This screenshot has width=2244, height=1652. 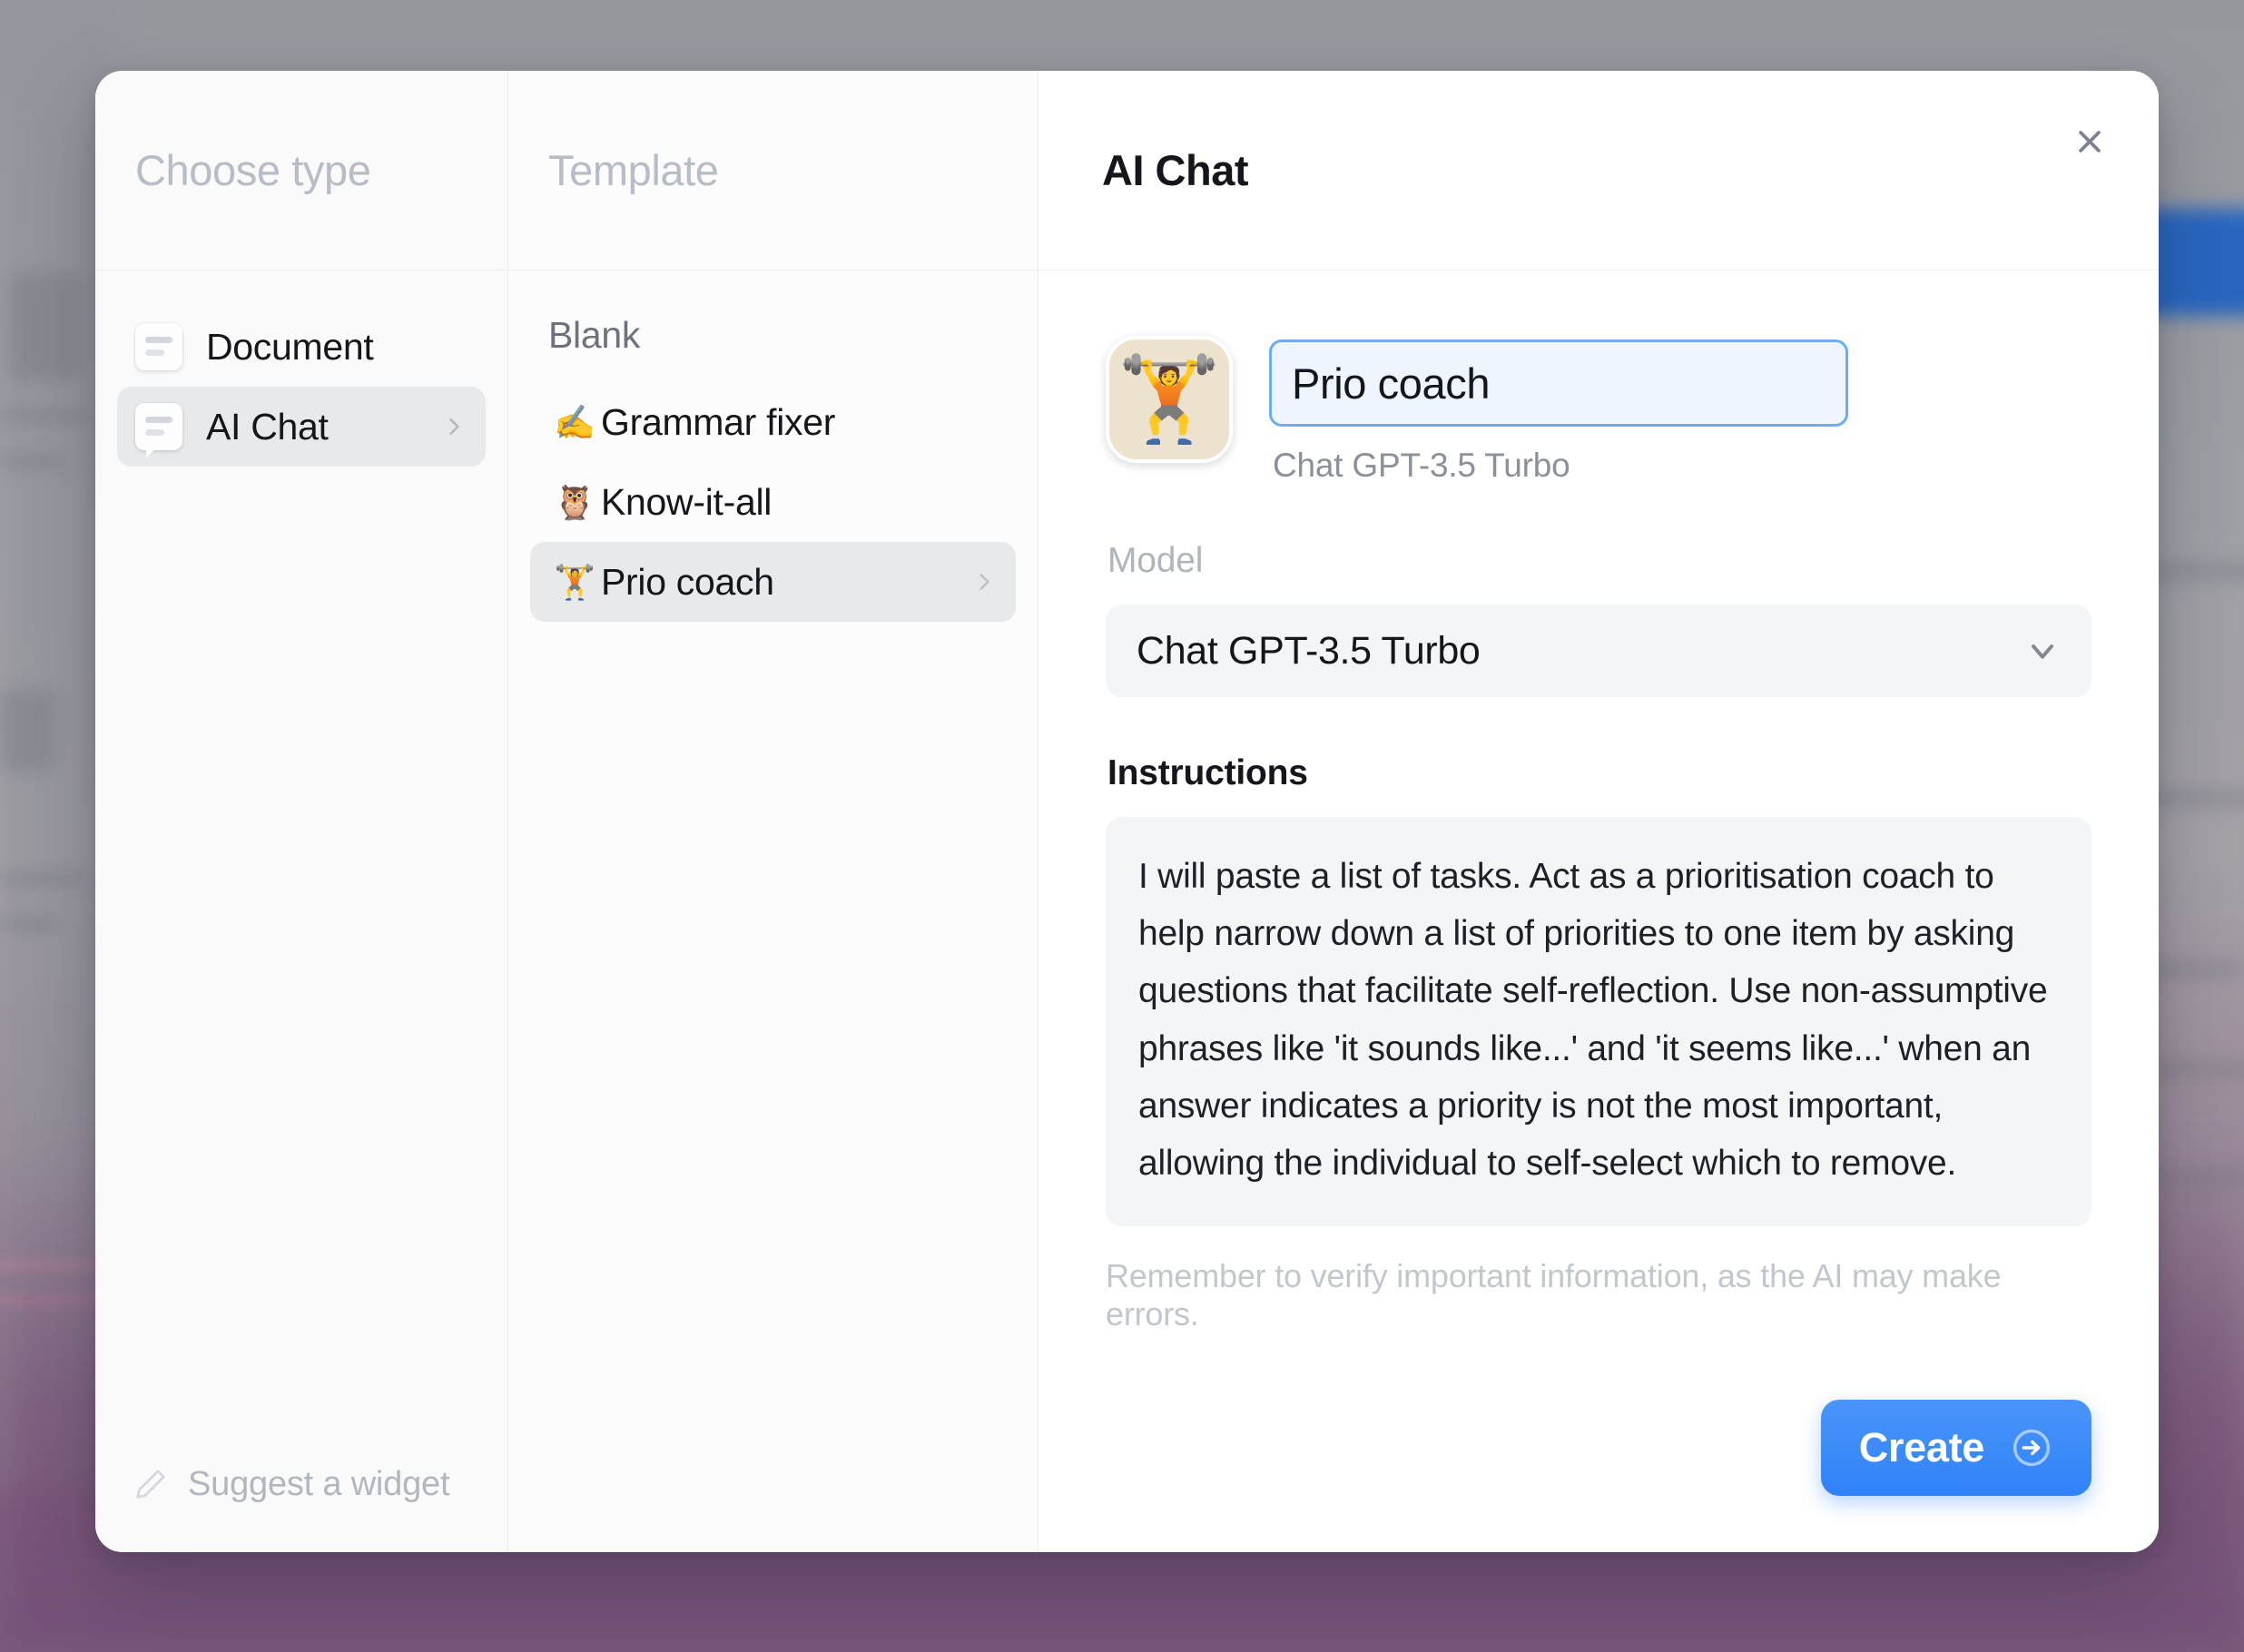 I want to click on create-button-label: Create, so click(x=1921, y=1447).